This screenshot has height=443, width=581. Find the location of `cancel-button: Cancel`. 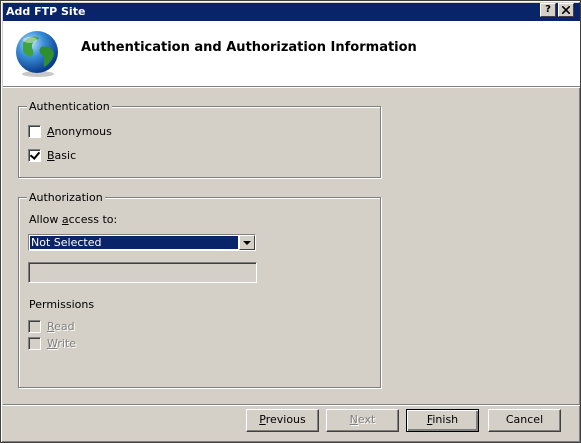

cancel-button: Cancel is located at coordinates (524, 420).